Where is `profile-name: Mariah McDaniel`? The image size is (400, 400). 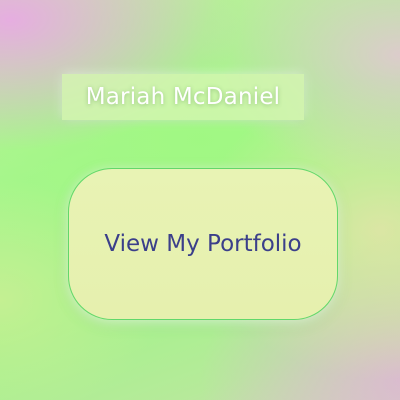 profile-name: Mariah McDaniel is located at coordinates (183, 97).